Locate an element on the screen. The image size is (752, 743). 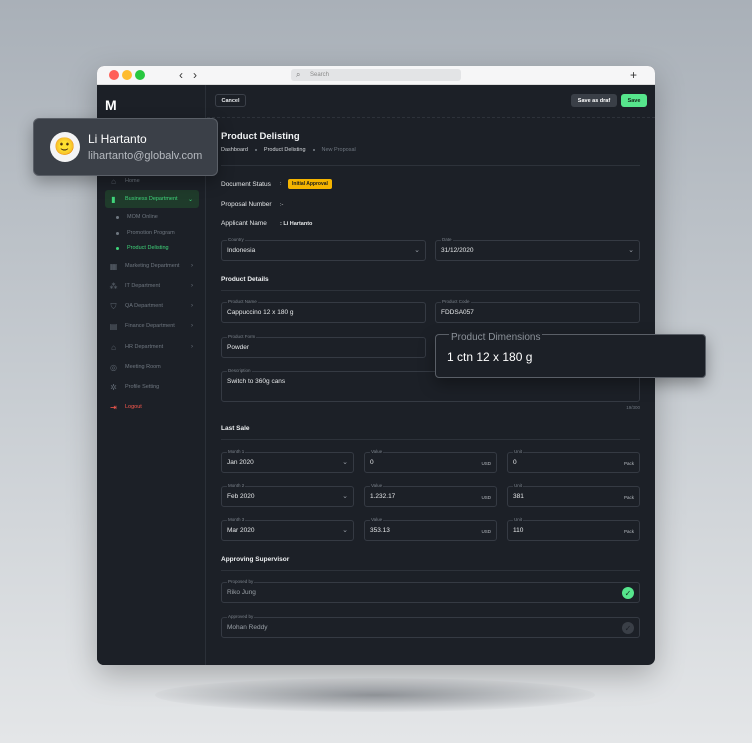
save-button: Save is located at coordinates (634, 100).